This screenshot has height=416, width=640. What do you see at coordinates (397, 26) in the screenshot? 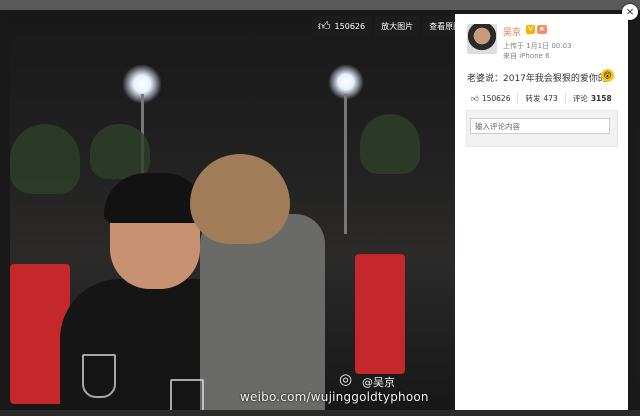
I see `enlarge-image-button: 放大图片` at bounding box center [397, 26].